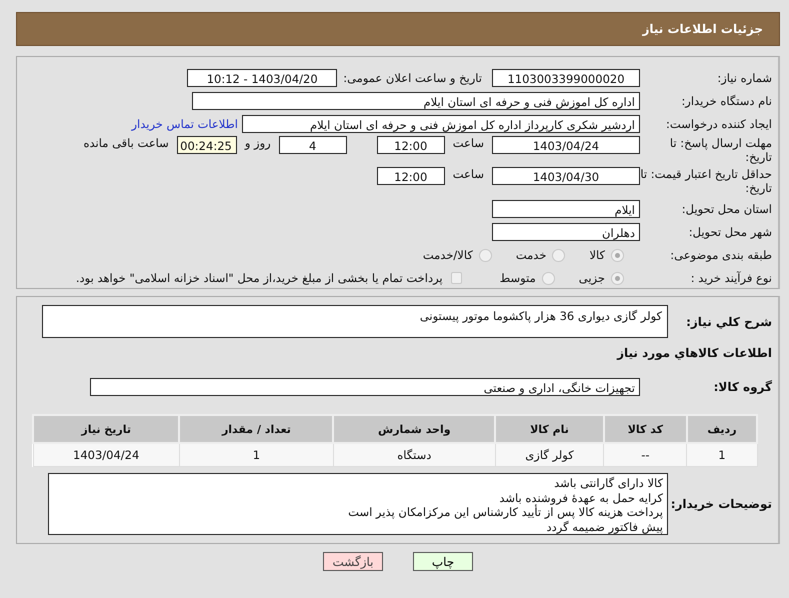  What do you see at coordinates (358, 504) in the screenshot?
I see `buyer-notes-textarea: کالا دارای گارانتی باشد کرایه حمل به عهدهٔ فروشنده باشد پرداخت هزینه کالا پس از تأیید کارشناس این مرکزامکان پذیر است پیش فاکتور ضمیمه گردد` at bounding box center [358, 504].